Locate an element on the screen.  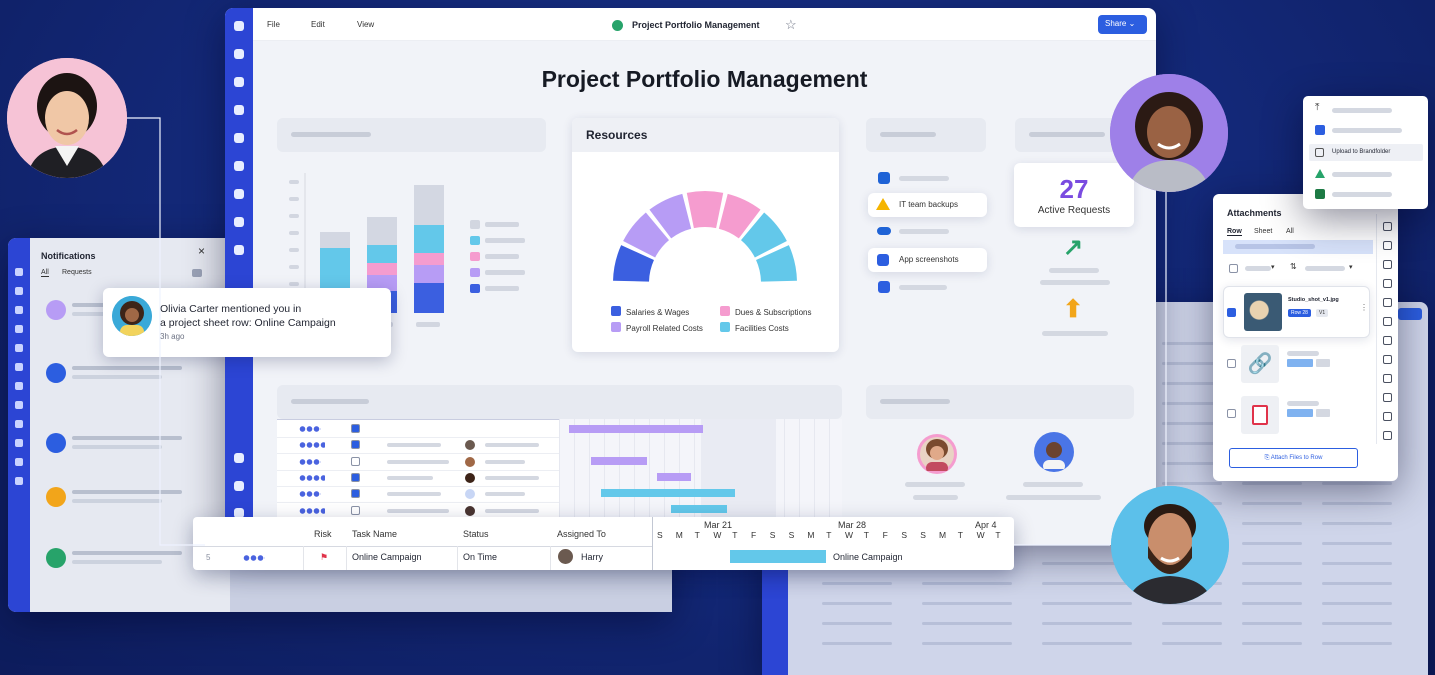
google-drive-icon is located at coordinates (883, 204).